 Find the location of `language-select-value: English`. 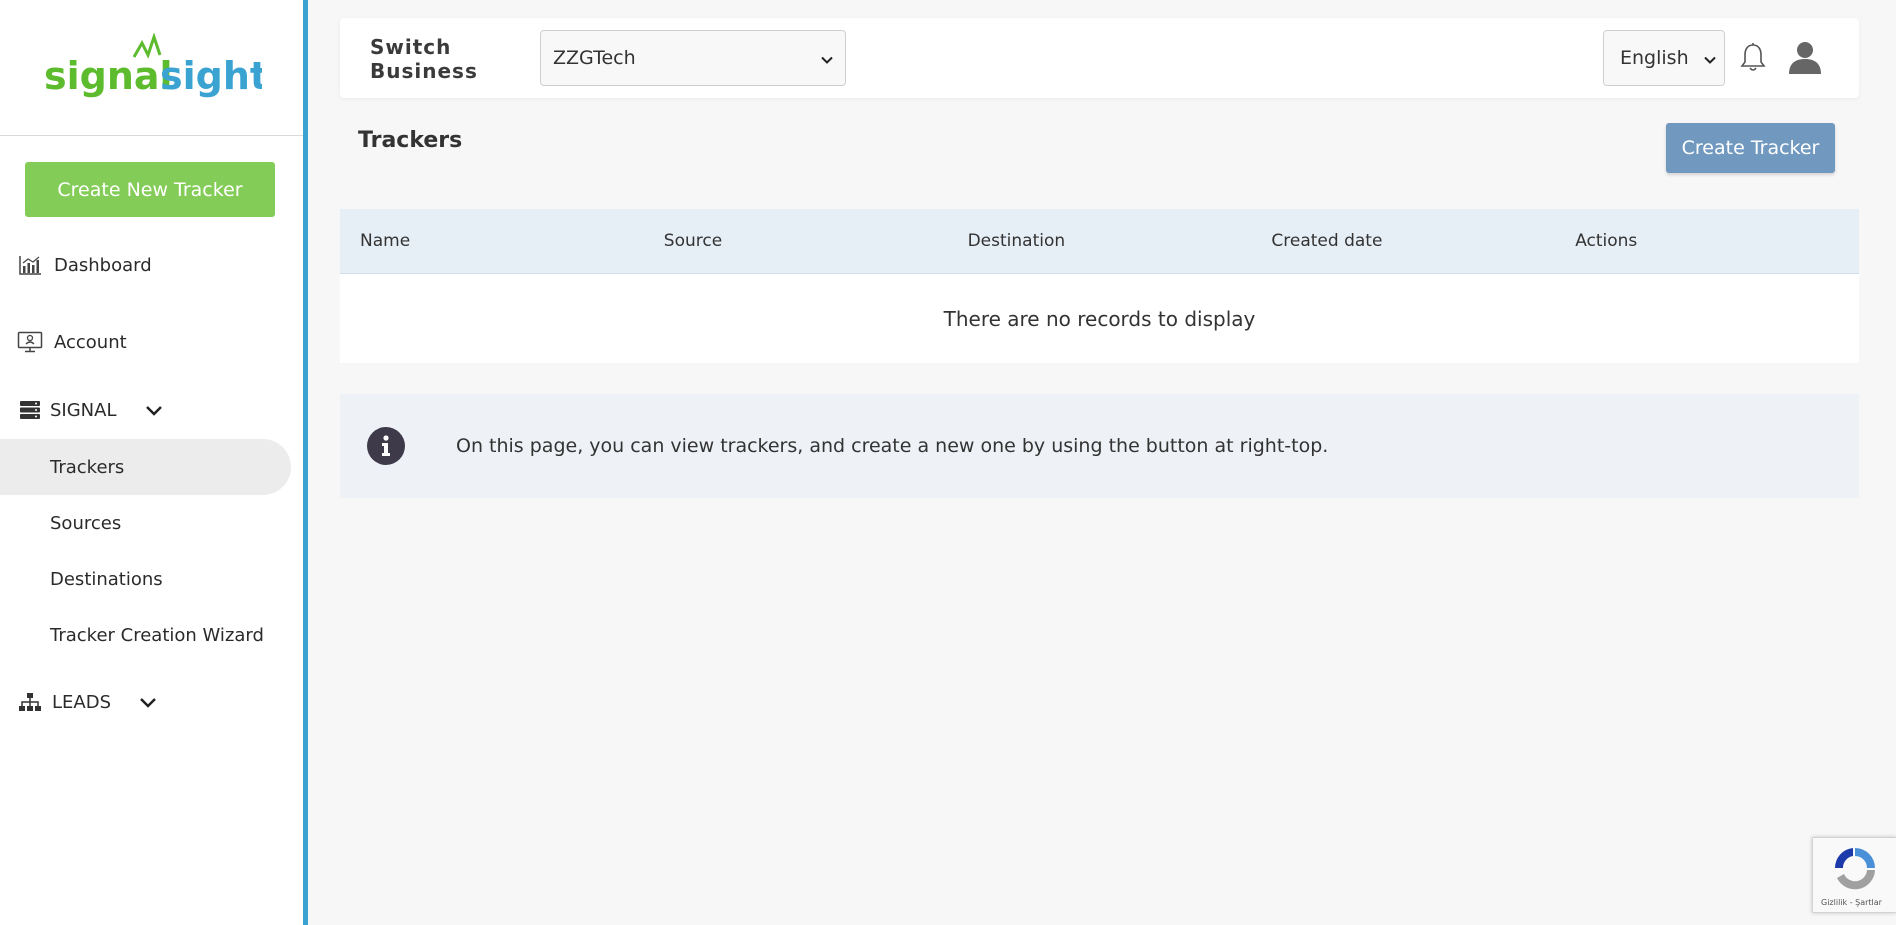

language-select-value: English is located at coordinates (1654, 58).